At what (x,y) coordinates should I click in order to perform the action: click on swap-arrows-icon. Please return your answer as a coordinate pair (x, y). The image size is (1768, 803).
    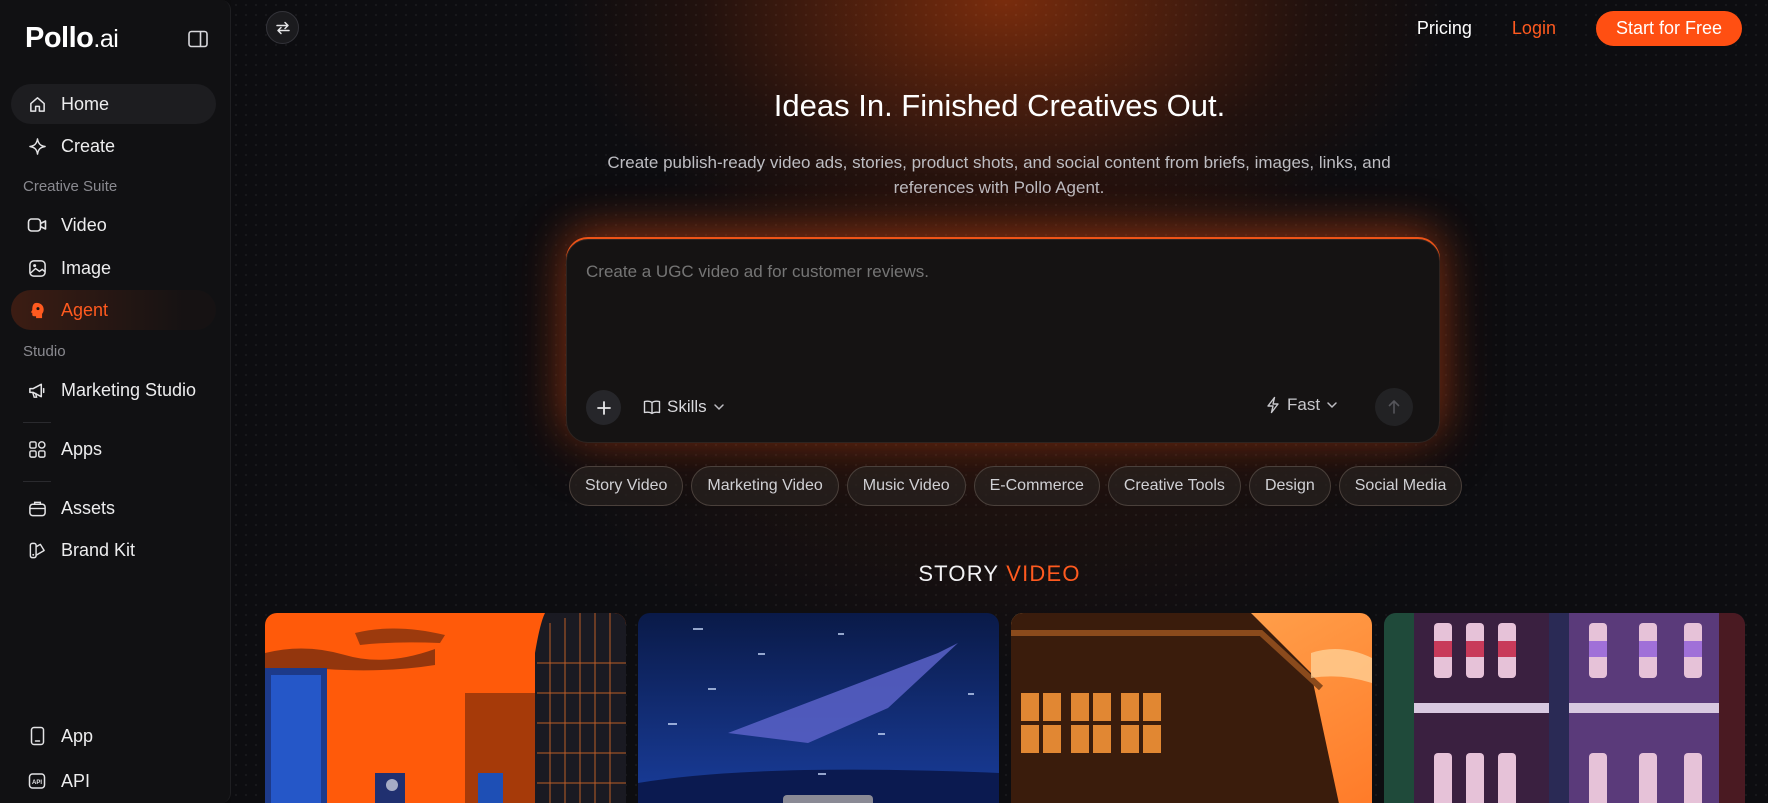
    Looking at the image, I should click on (282, 27).